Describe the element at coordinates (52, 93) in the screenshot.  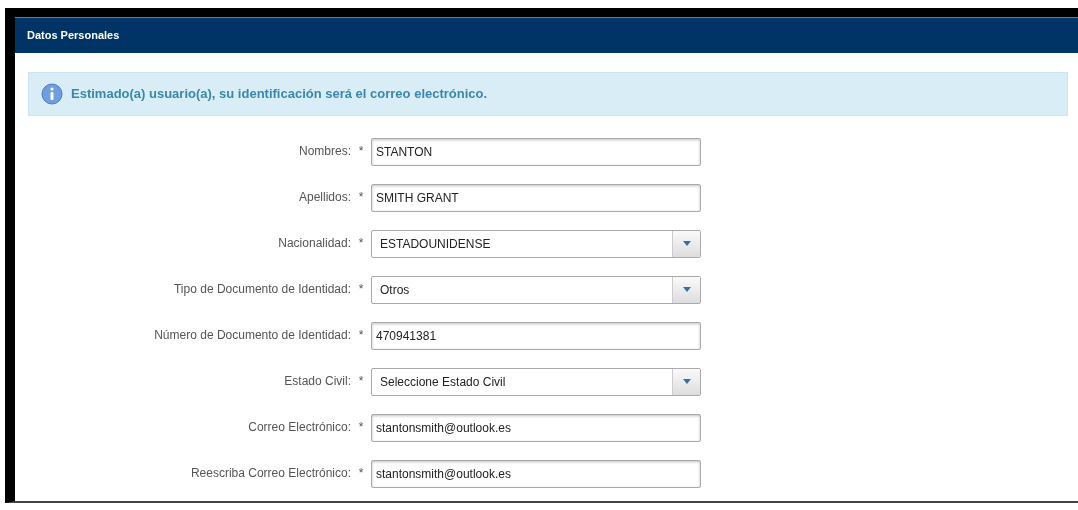
I see `info-icon` at that location.